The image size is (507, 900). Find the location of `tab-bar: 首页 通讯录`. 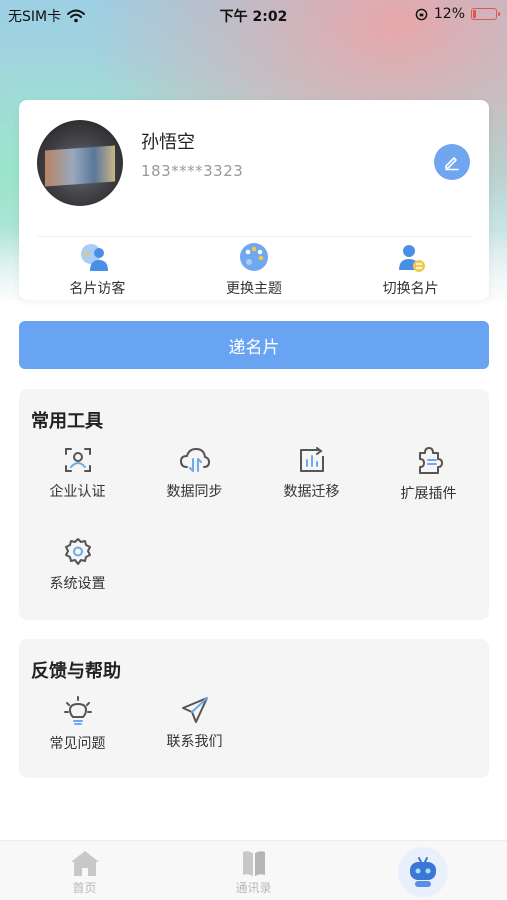

tab-bar: 首页 通讯录 is located at coordinates (253, 870).